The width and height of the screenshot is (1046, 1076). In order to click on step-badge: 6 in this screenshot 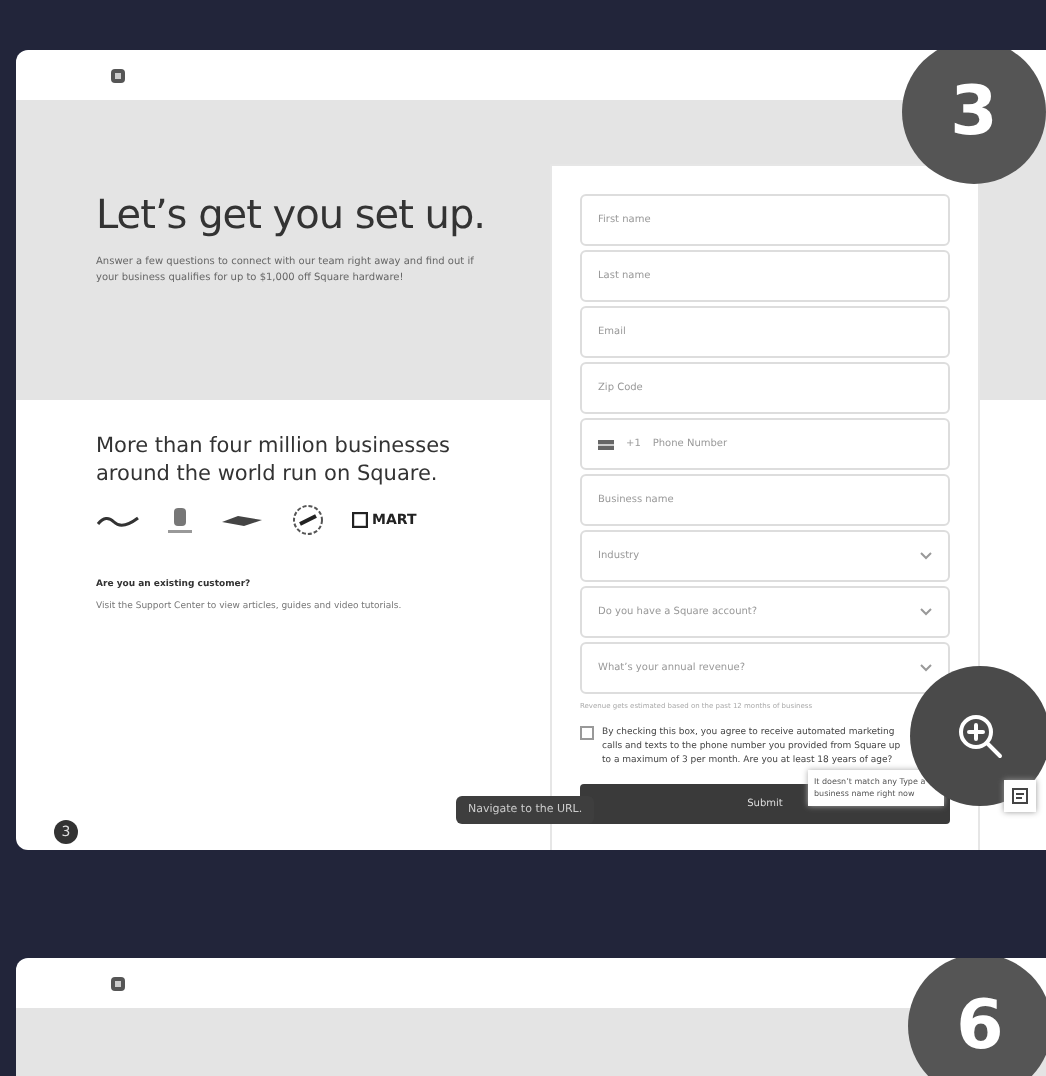, I will do `click(977, 1017)`.